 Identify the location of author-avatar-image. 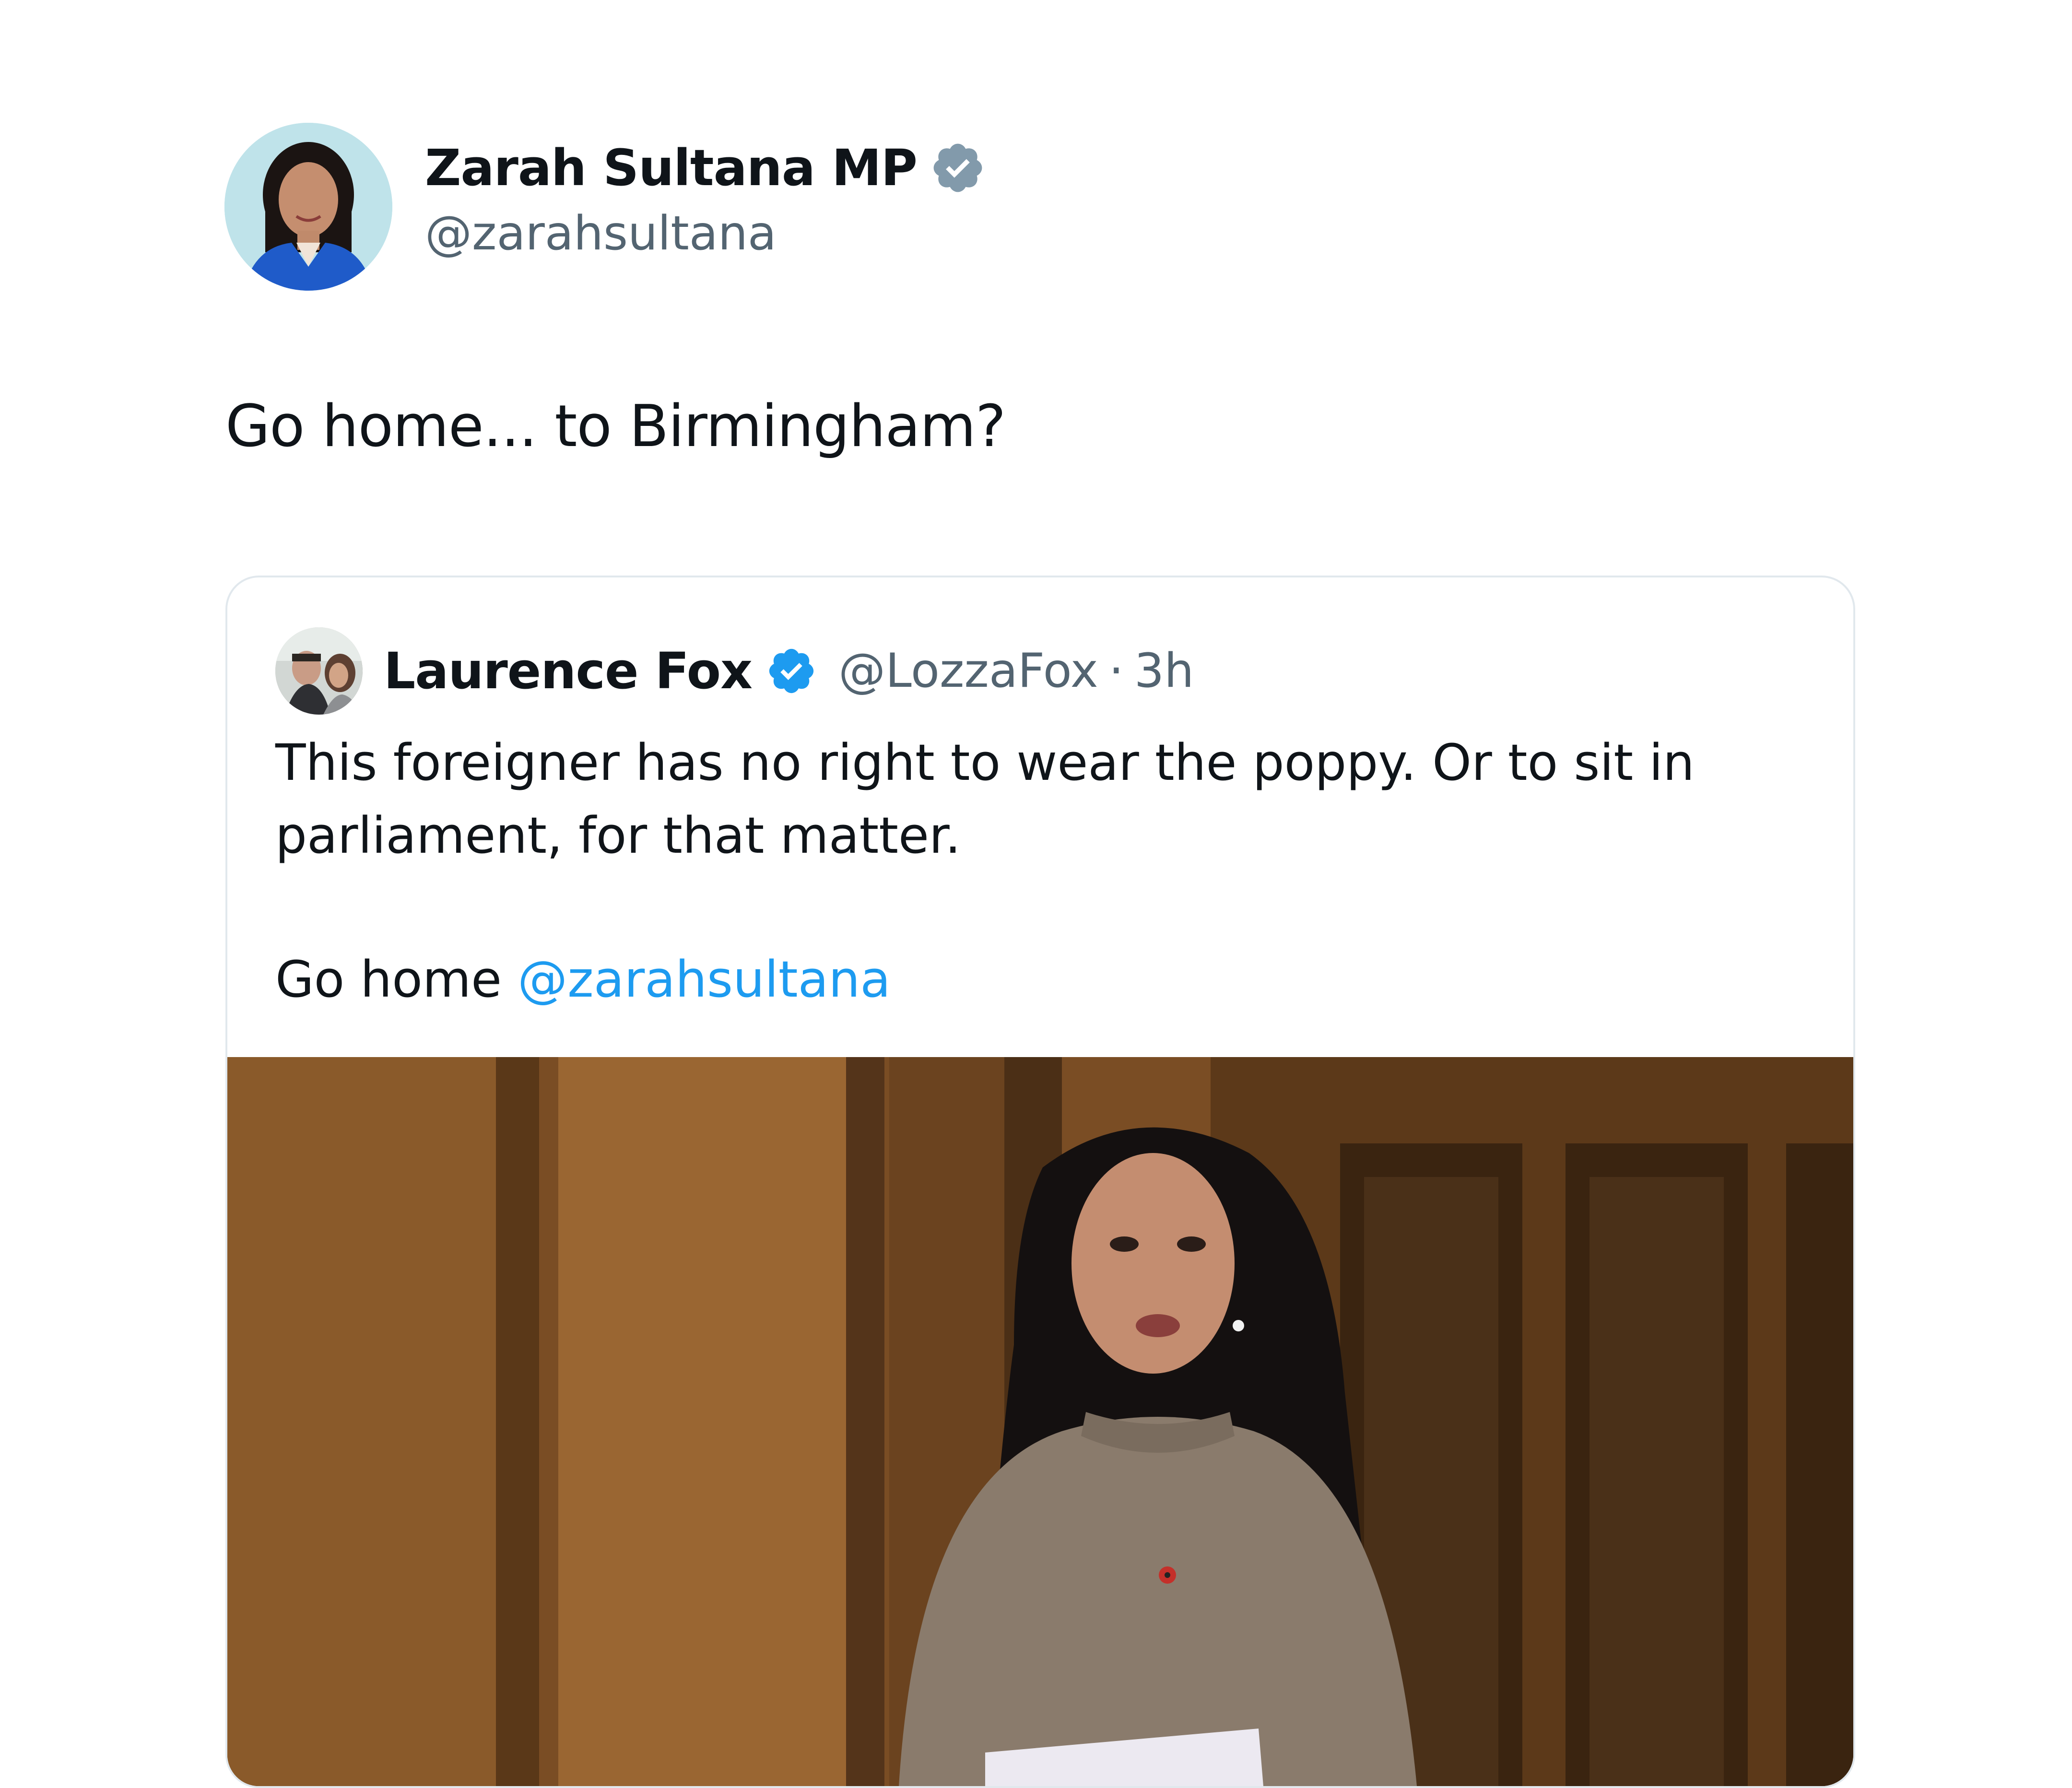
(308, 207).